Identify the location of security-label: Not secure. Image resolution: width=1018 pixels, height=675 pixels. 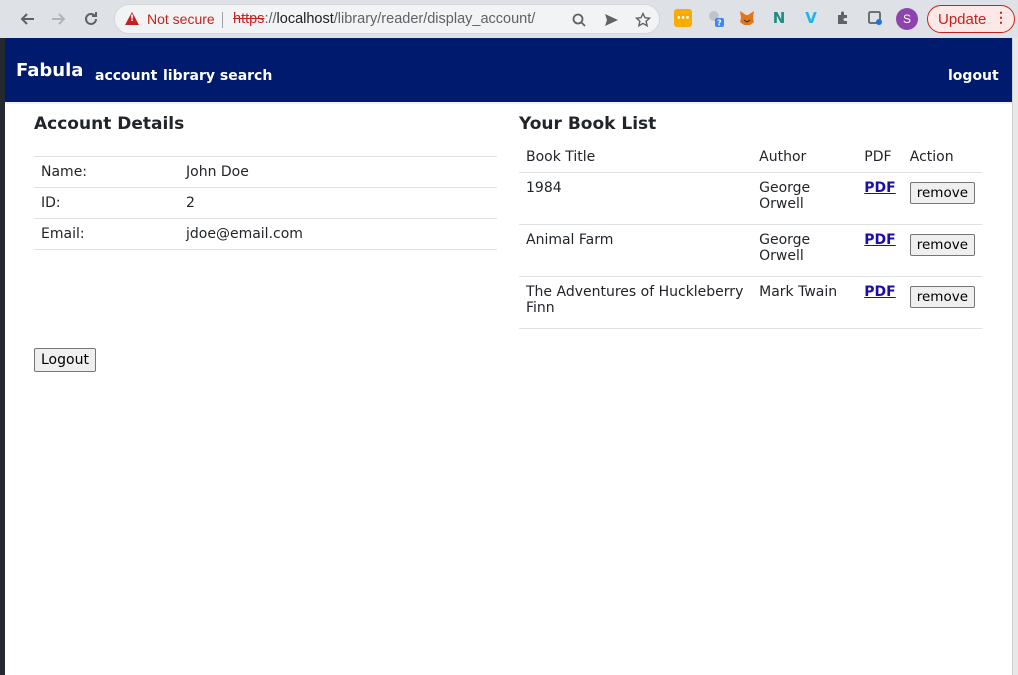
(181, 19).